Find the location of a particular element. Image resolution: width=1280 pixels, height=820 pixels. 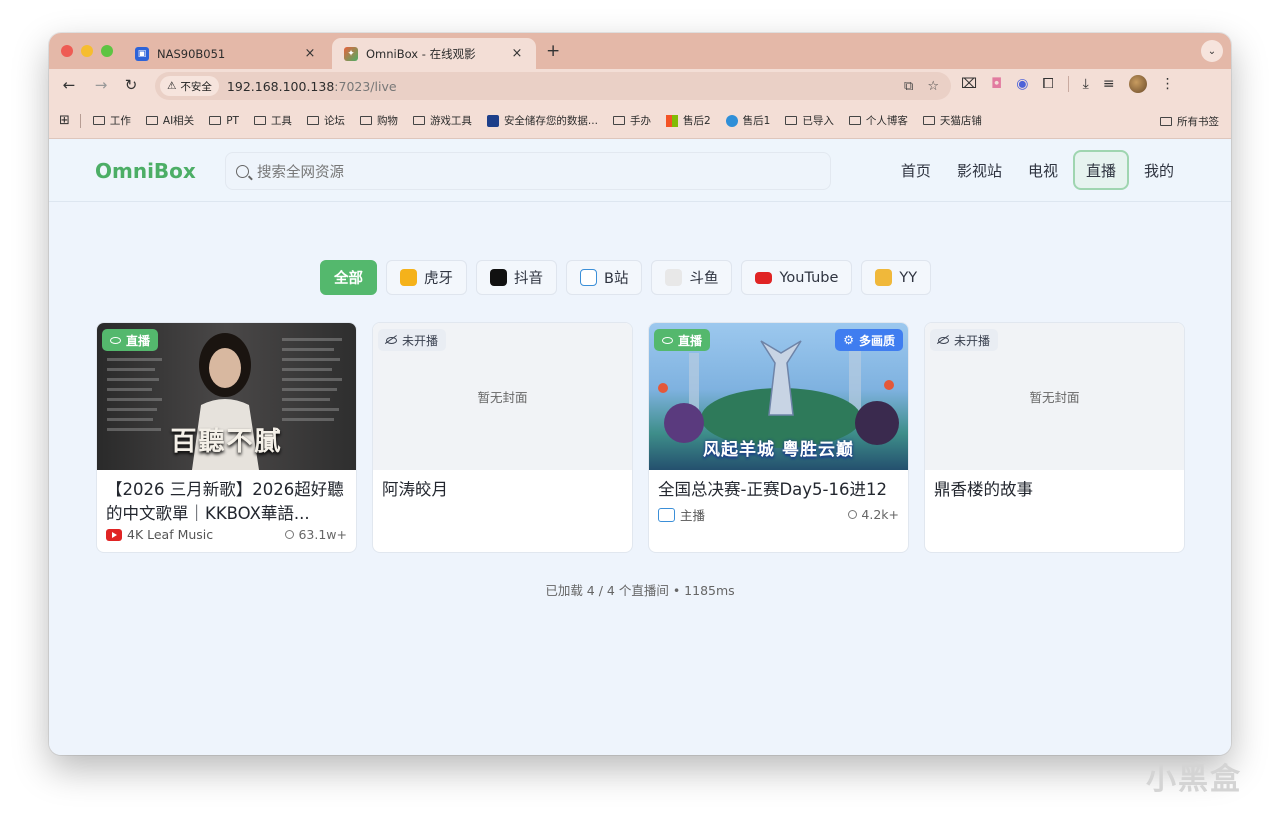

extensions-puzzle-icon: ⧠ is located at coordinates (1047, 84).